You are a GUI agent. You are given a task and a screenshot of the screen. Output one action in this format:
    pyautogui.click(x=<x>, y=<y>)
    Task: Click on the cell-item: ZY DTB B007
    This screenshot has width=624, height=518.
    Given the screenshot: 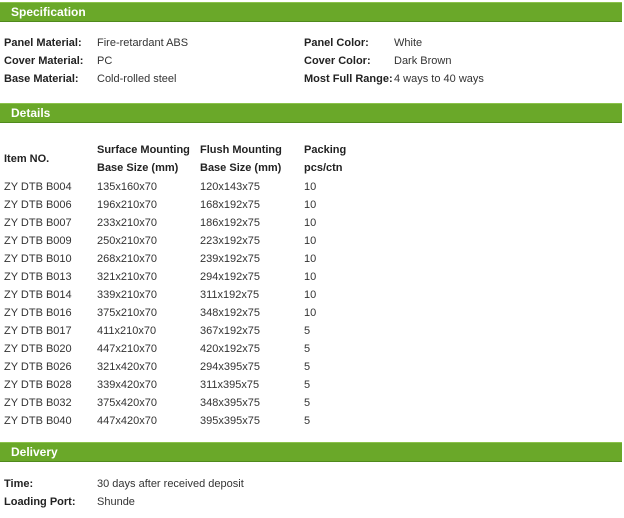 What is the action you would take?
    pyautogui.click(x=38, y=223)
    